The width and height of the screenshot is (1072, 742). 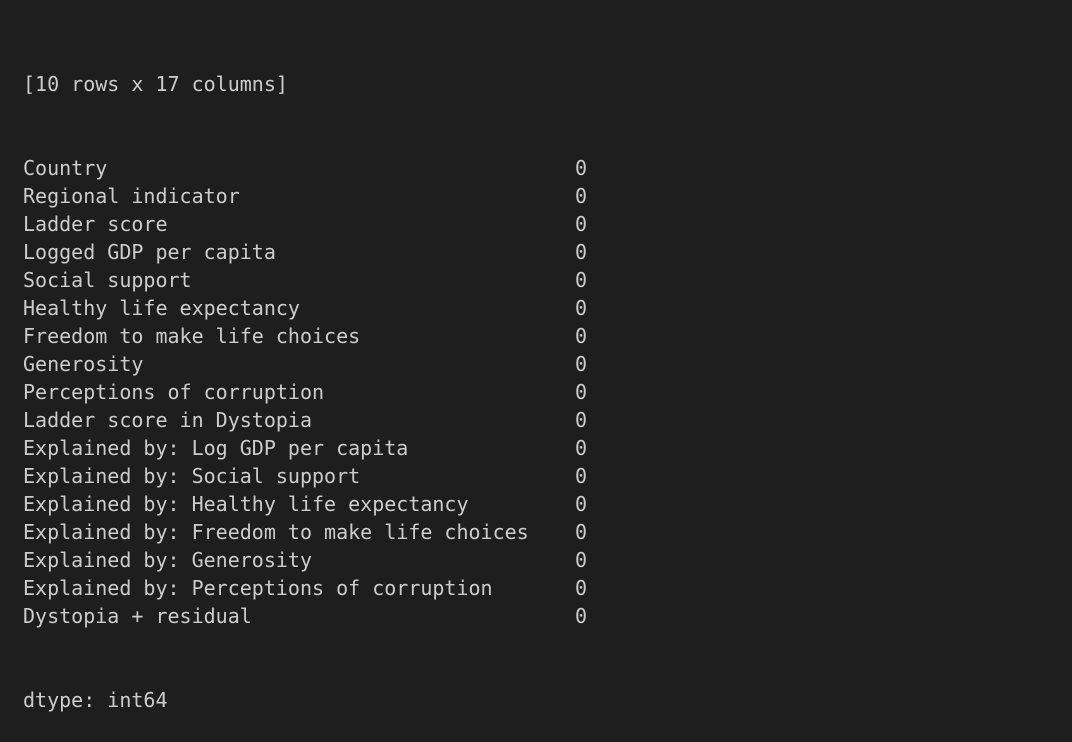 I want to click on column-name: Country, so click(x=65, y=168).